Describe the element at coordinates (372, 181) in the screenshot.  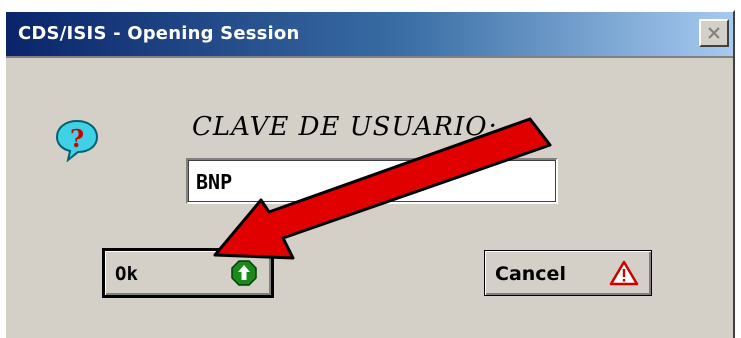
I see `password-field: BNP` at that location.